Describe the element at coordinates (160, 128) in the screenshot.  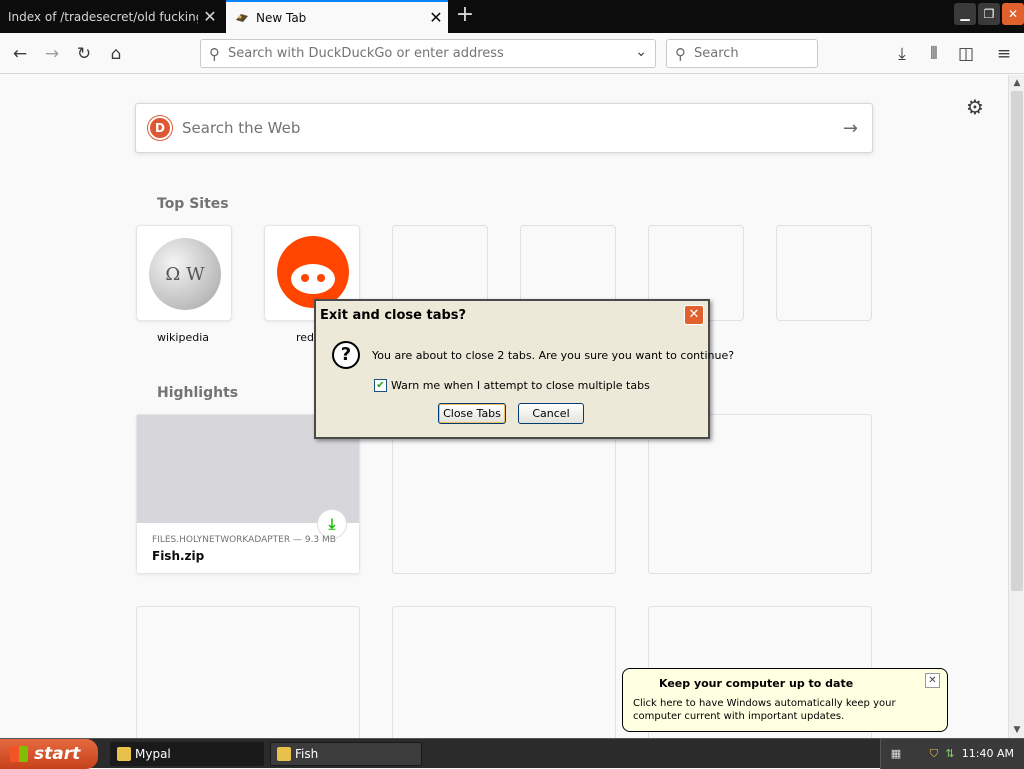
I see `duckduckgo-logo-icon: D` at that location.